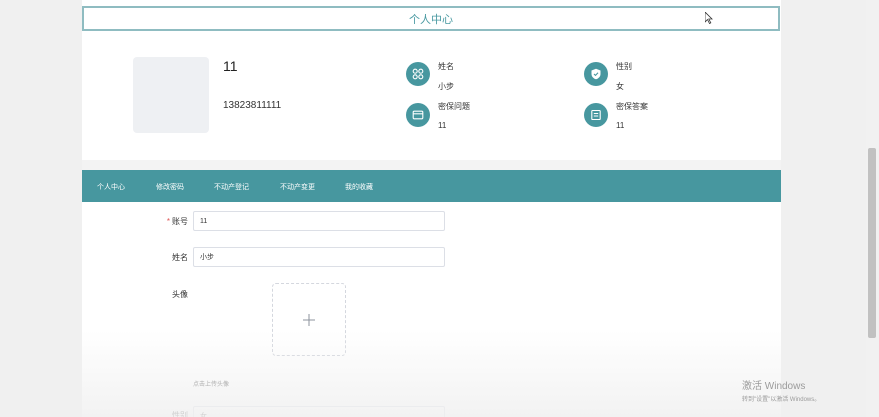 This screenshot has height=417, width=879. Describe the element at coordinates (446, 86) in the screenshot. I see `info-value-name: 小步` at that location.